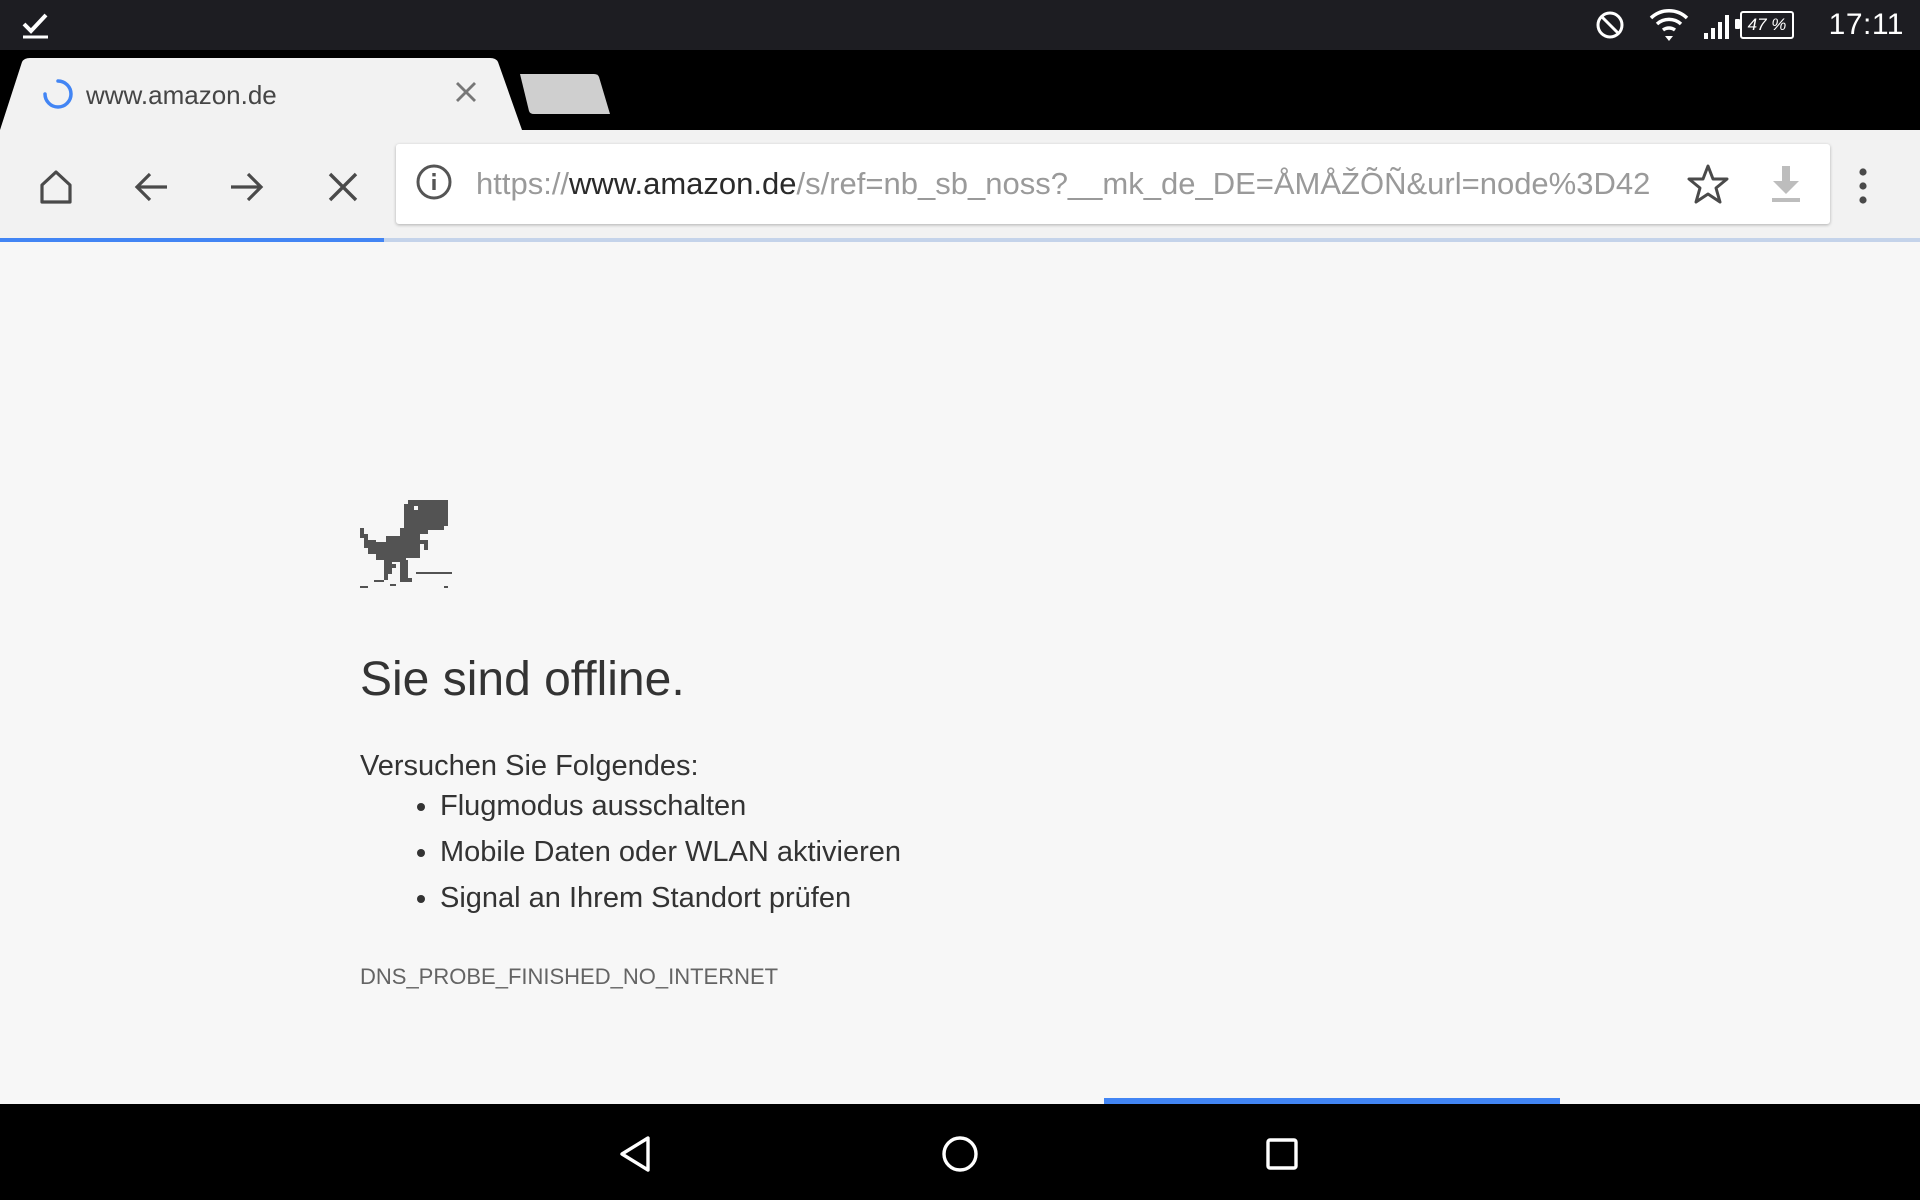 The image size is (1920, 1200). What do you see at coordinates (529, 766) in the screenshot?
I see `suggestions-heading: Versuchen Sie Folgendes:` at bounding box center [529, 766].